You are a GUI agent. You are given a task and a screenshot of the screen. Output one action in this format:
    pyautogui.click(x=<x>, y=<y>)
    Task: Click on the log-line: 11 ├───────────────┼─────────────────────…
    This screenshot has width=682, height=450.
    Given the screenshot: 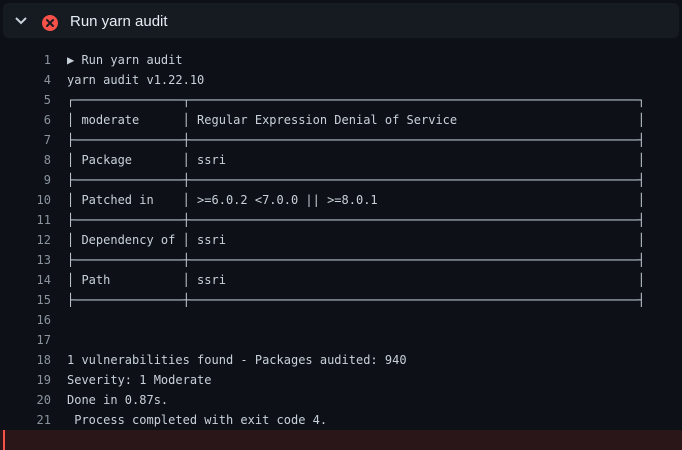 What is the action you would take?
    pyautogui.click(x=341, y=220)
    